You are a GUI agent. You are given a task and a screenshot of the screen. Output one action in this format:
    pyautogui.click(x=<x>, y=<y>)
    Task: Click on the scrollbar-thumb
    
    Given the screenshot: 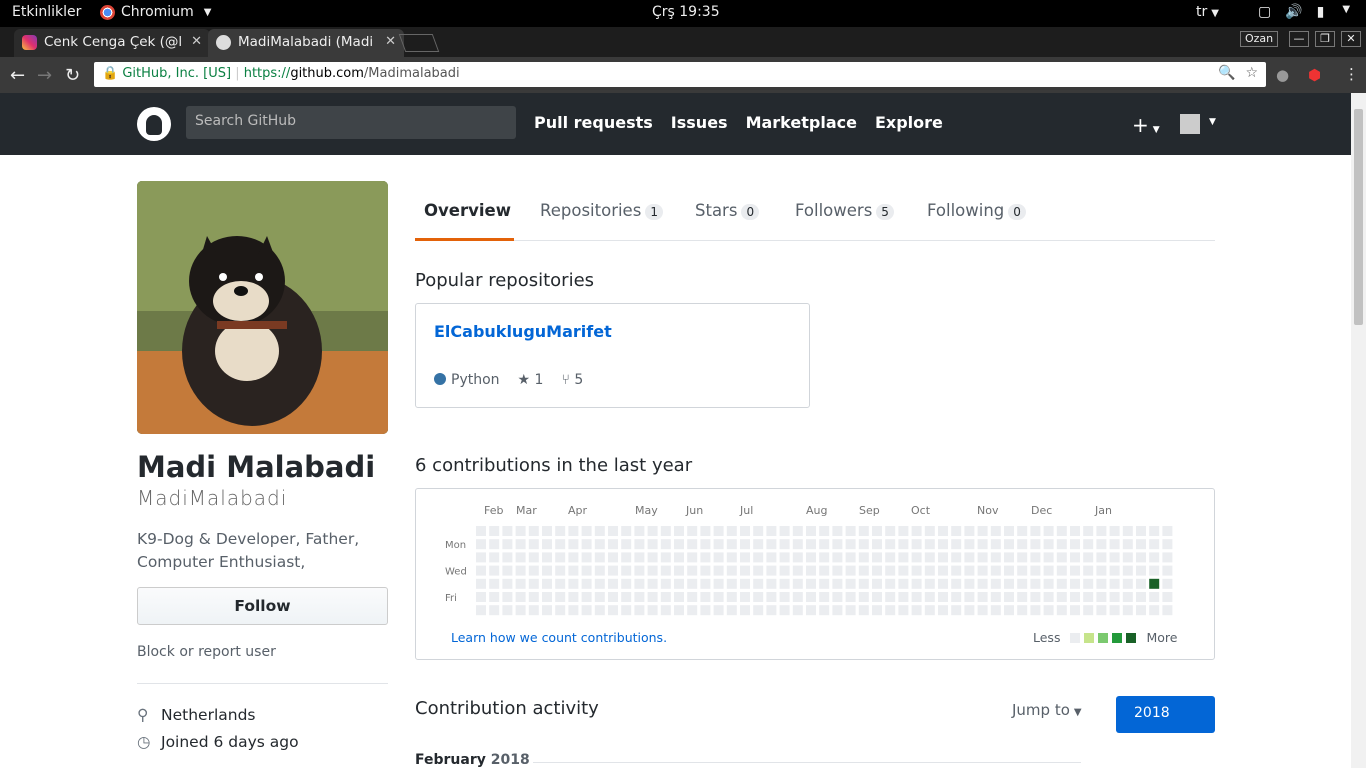 What is the action you would take?
    pyautogui.click(x=1358, y=217)
    